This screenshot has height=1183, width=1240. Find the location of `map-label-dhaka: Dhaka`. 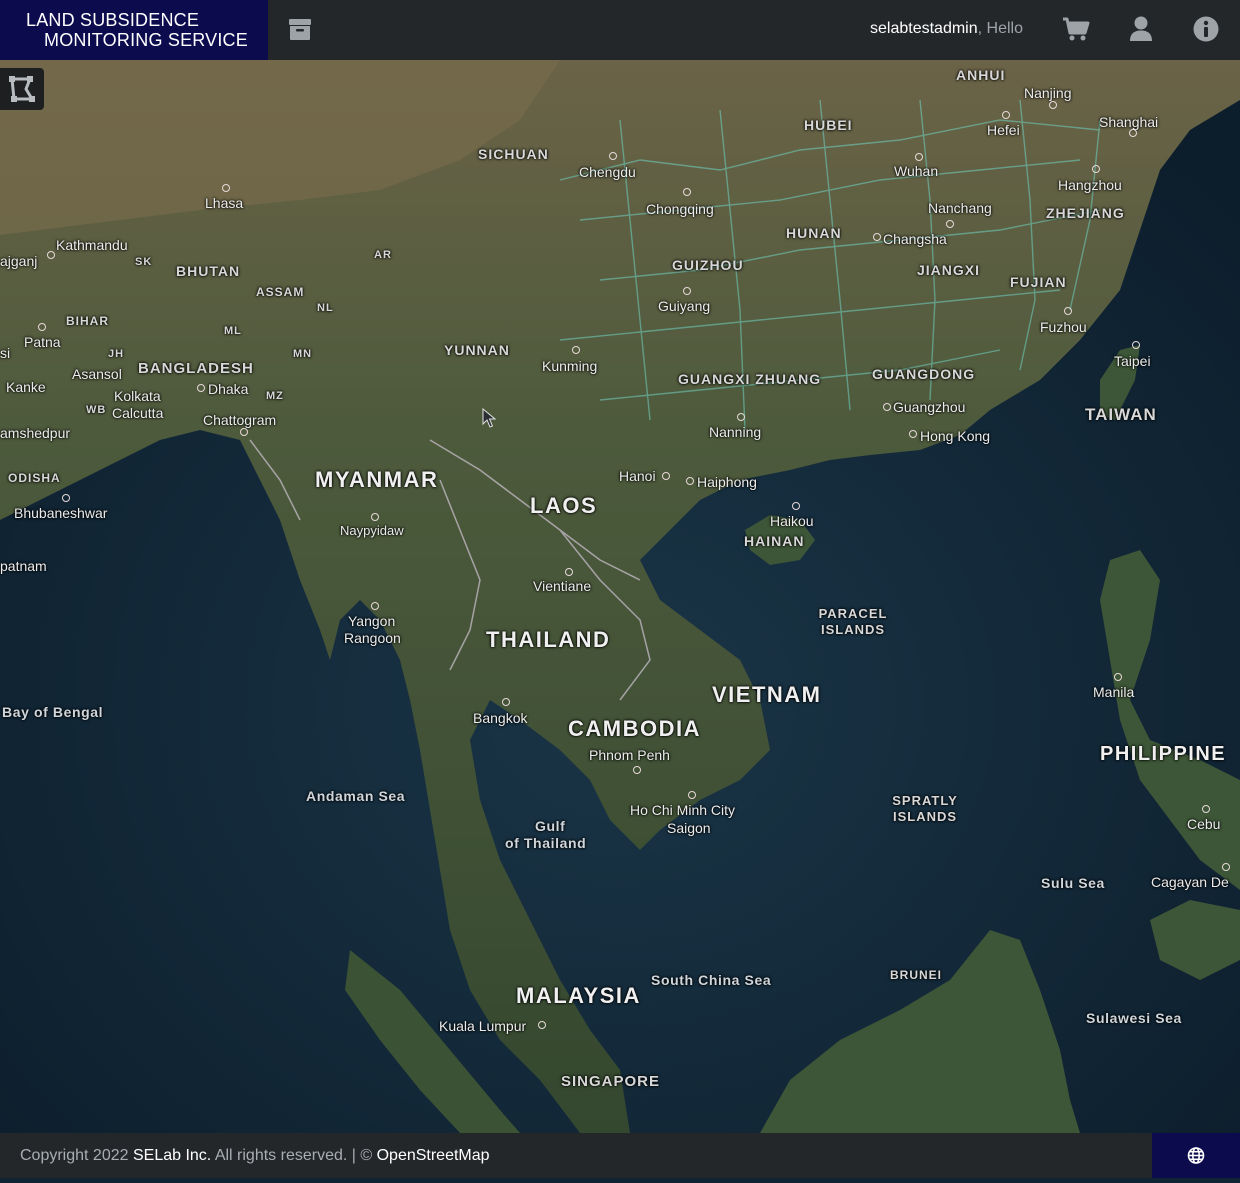

map-label-dhaka: Dhaka is located at coordinates (228, 389).